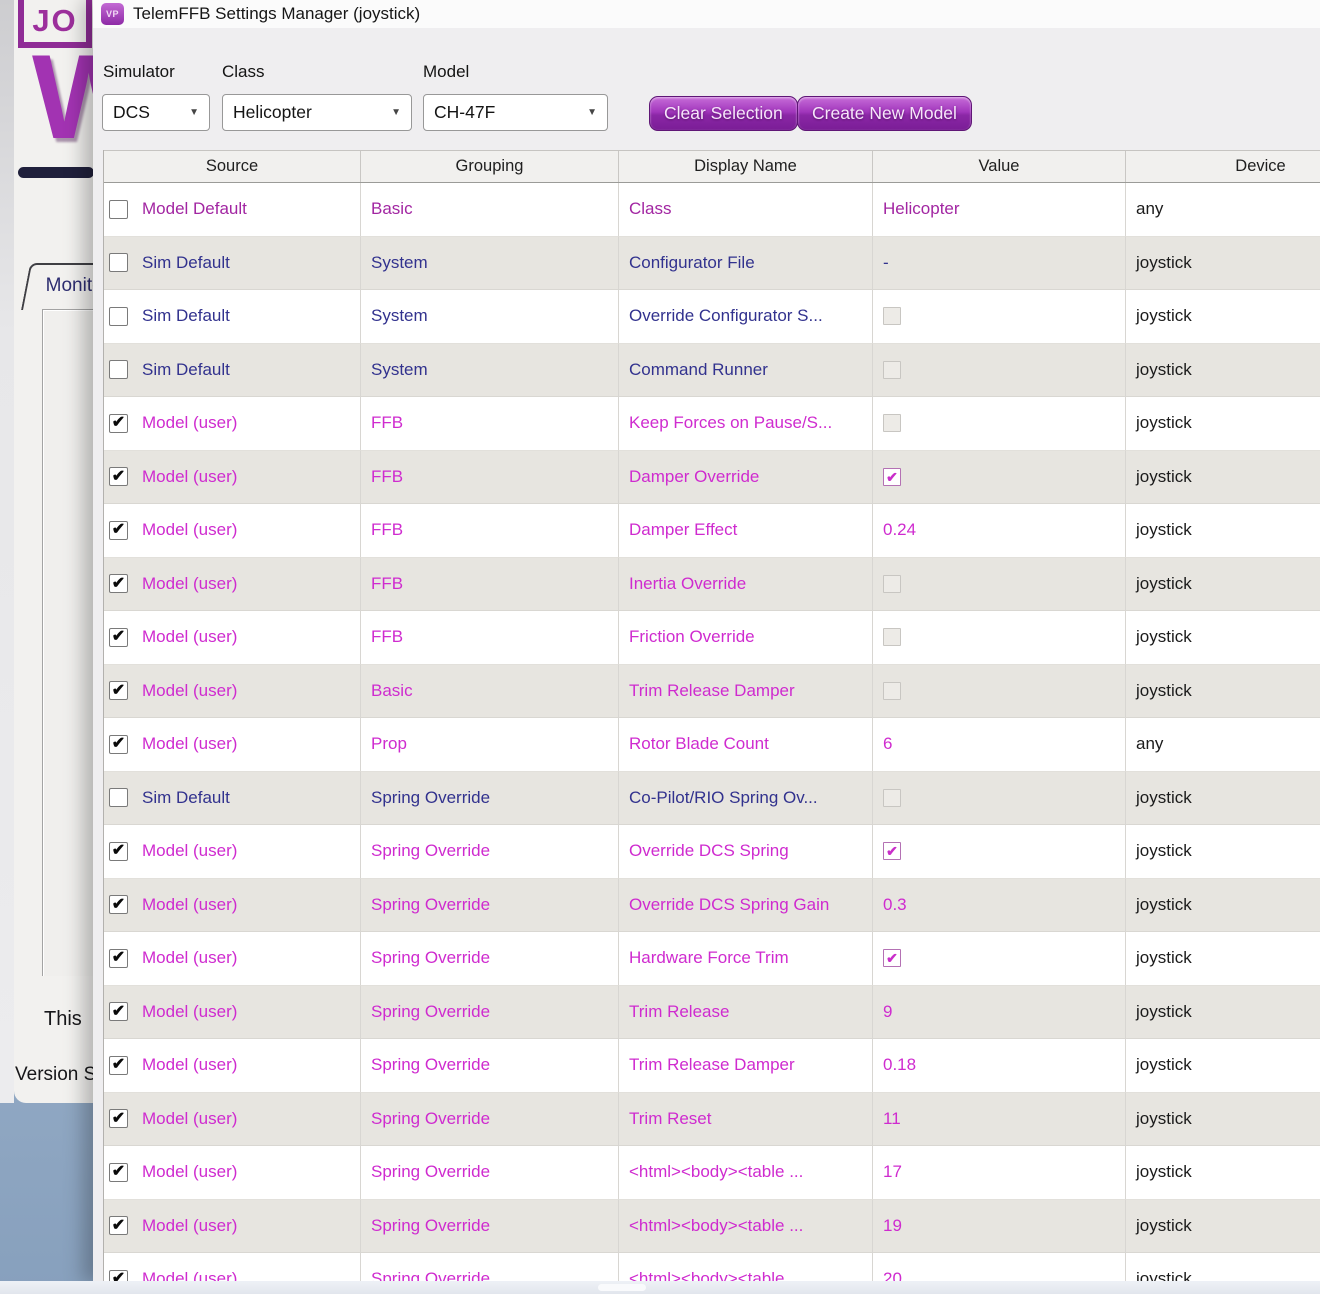 Image resolution: width=1320 pixels, height=1294 pixels. I want to click on column-header-source: Source, so click(232, 166).